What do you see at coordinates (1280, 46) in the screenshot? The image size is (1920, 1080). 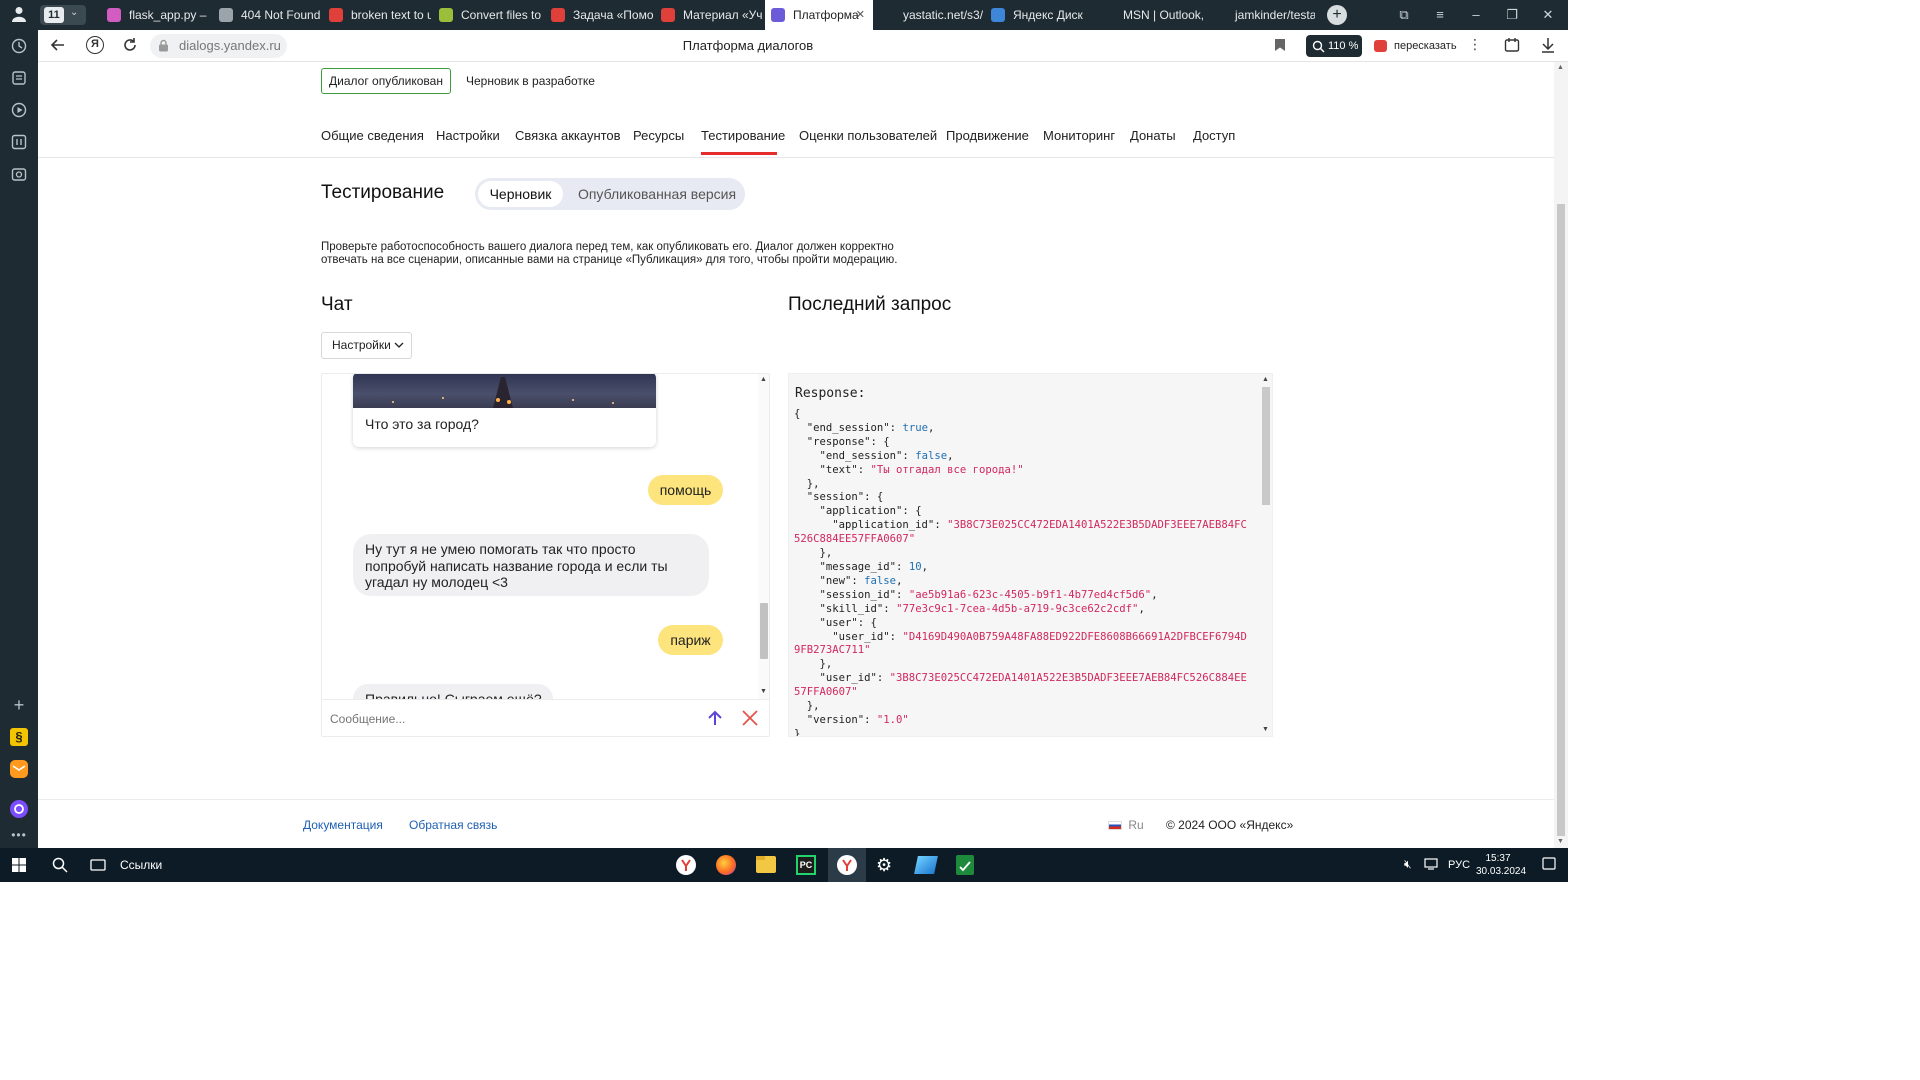 I see `bookmark-icon` at bounding box center [1280, 46].